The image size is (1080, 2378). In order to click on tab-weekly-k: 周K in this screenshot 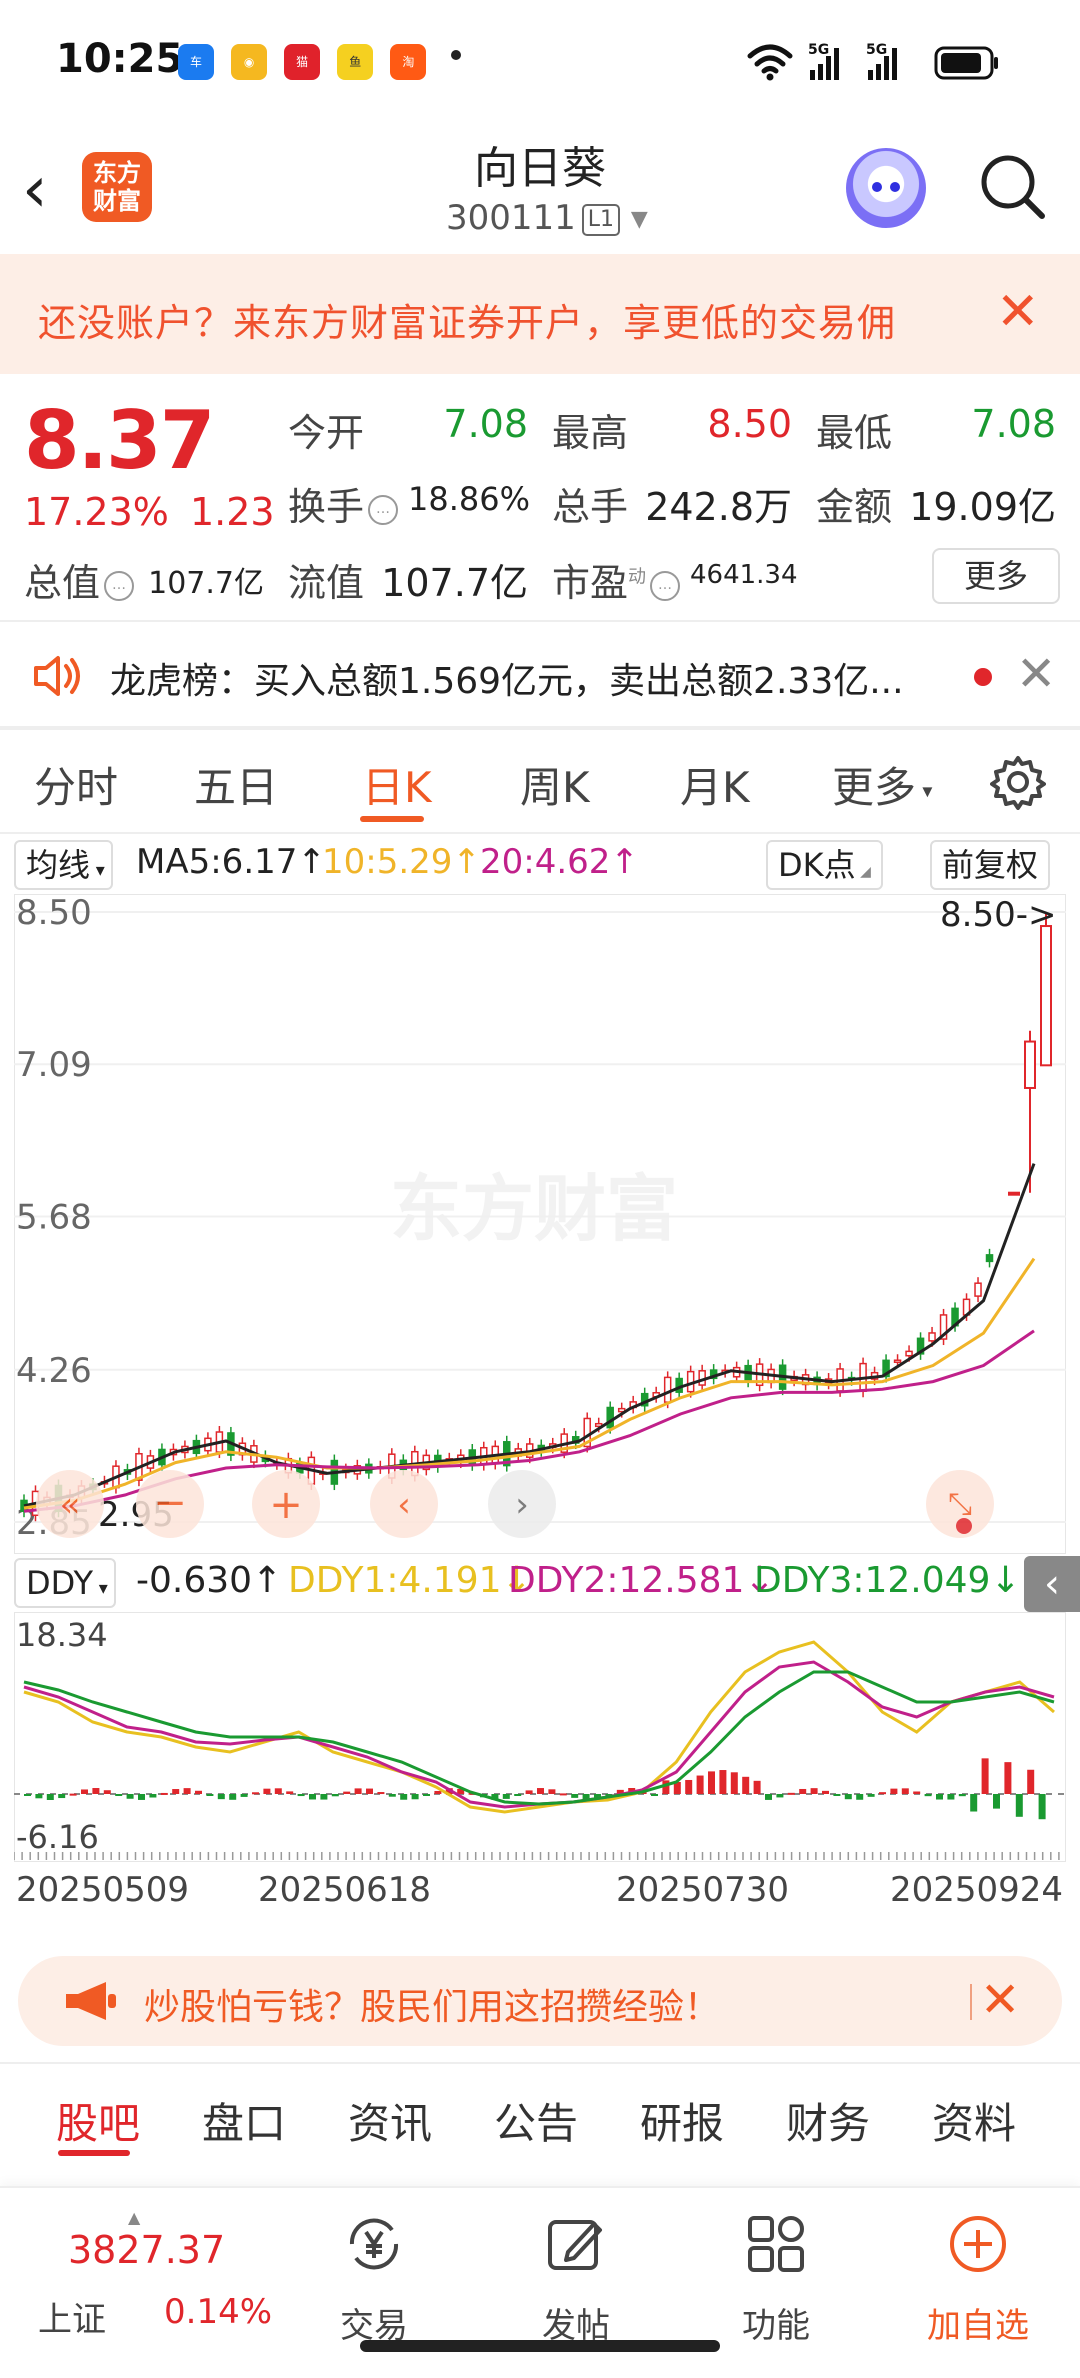, I will do `click(555, 784)`.